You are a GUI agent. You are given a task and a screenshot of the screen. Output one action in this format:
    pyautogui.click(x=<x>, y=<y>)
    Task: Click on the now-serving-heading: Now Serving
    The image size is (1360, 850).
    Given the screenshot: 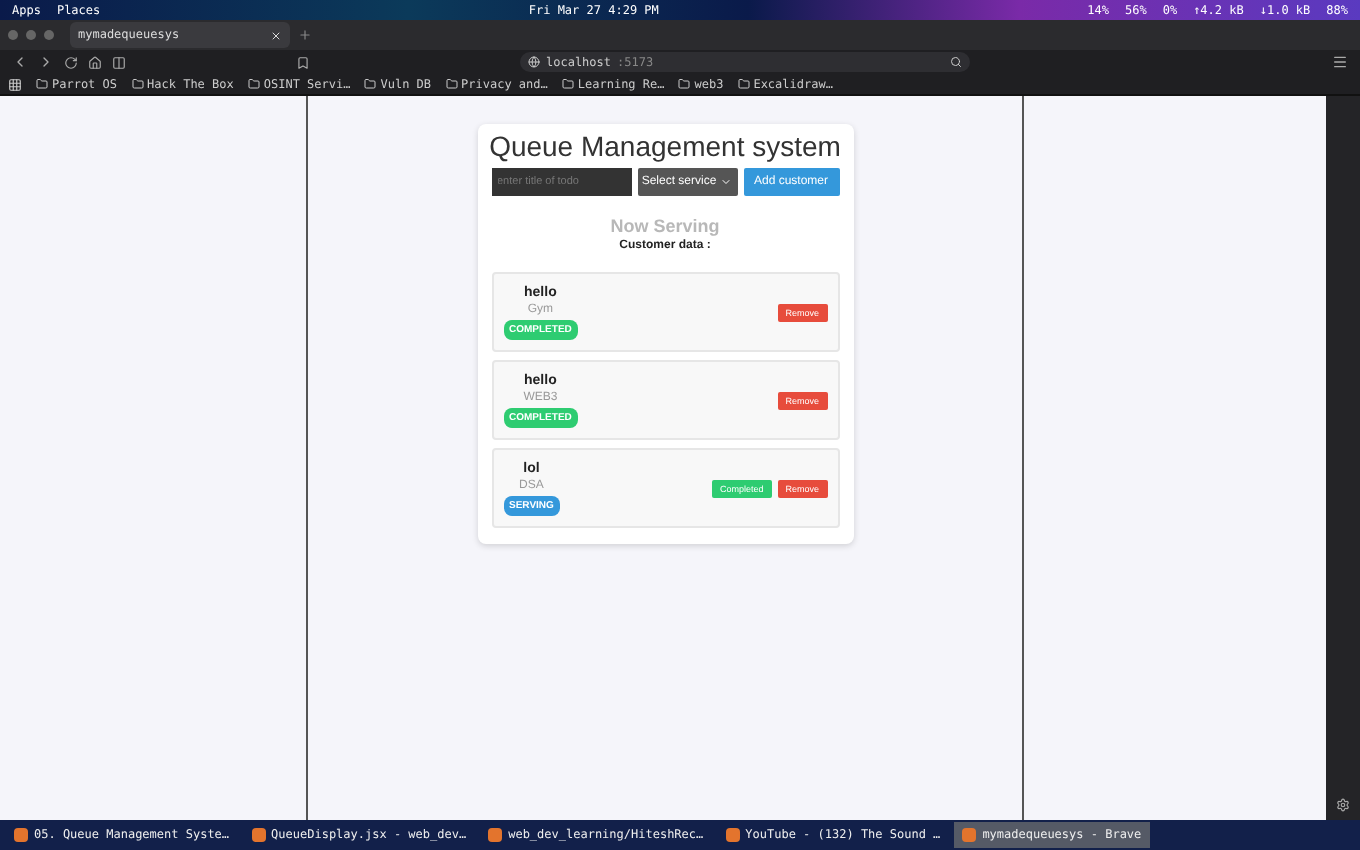 What is the action you would take?
    pyautogui.click(x=665, y=226)
    